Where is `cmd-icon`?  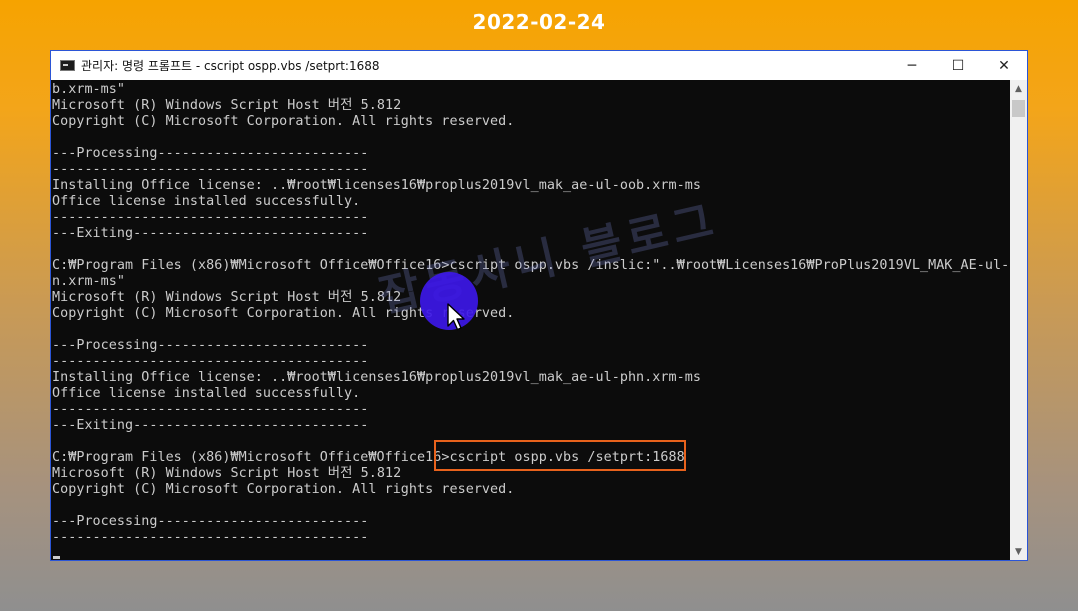
cmd-icon is located at coordinates (67, 65).